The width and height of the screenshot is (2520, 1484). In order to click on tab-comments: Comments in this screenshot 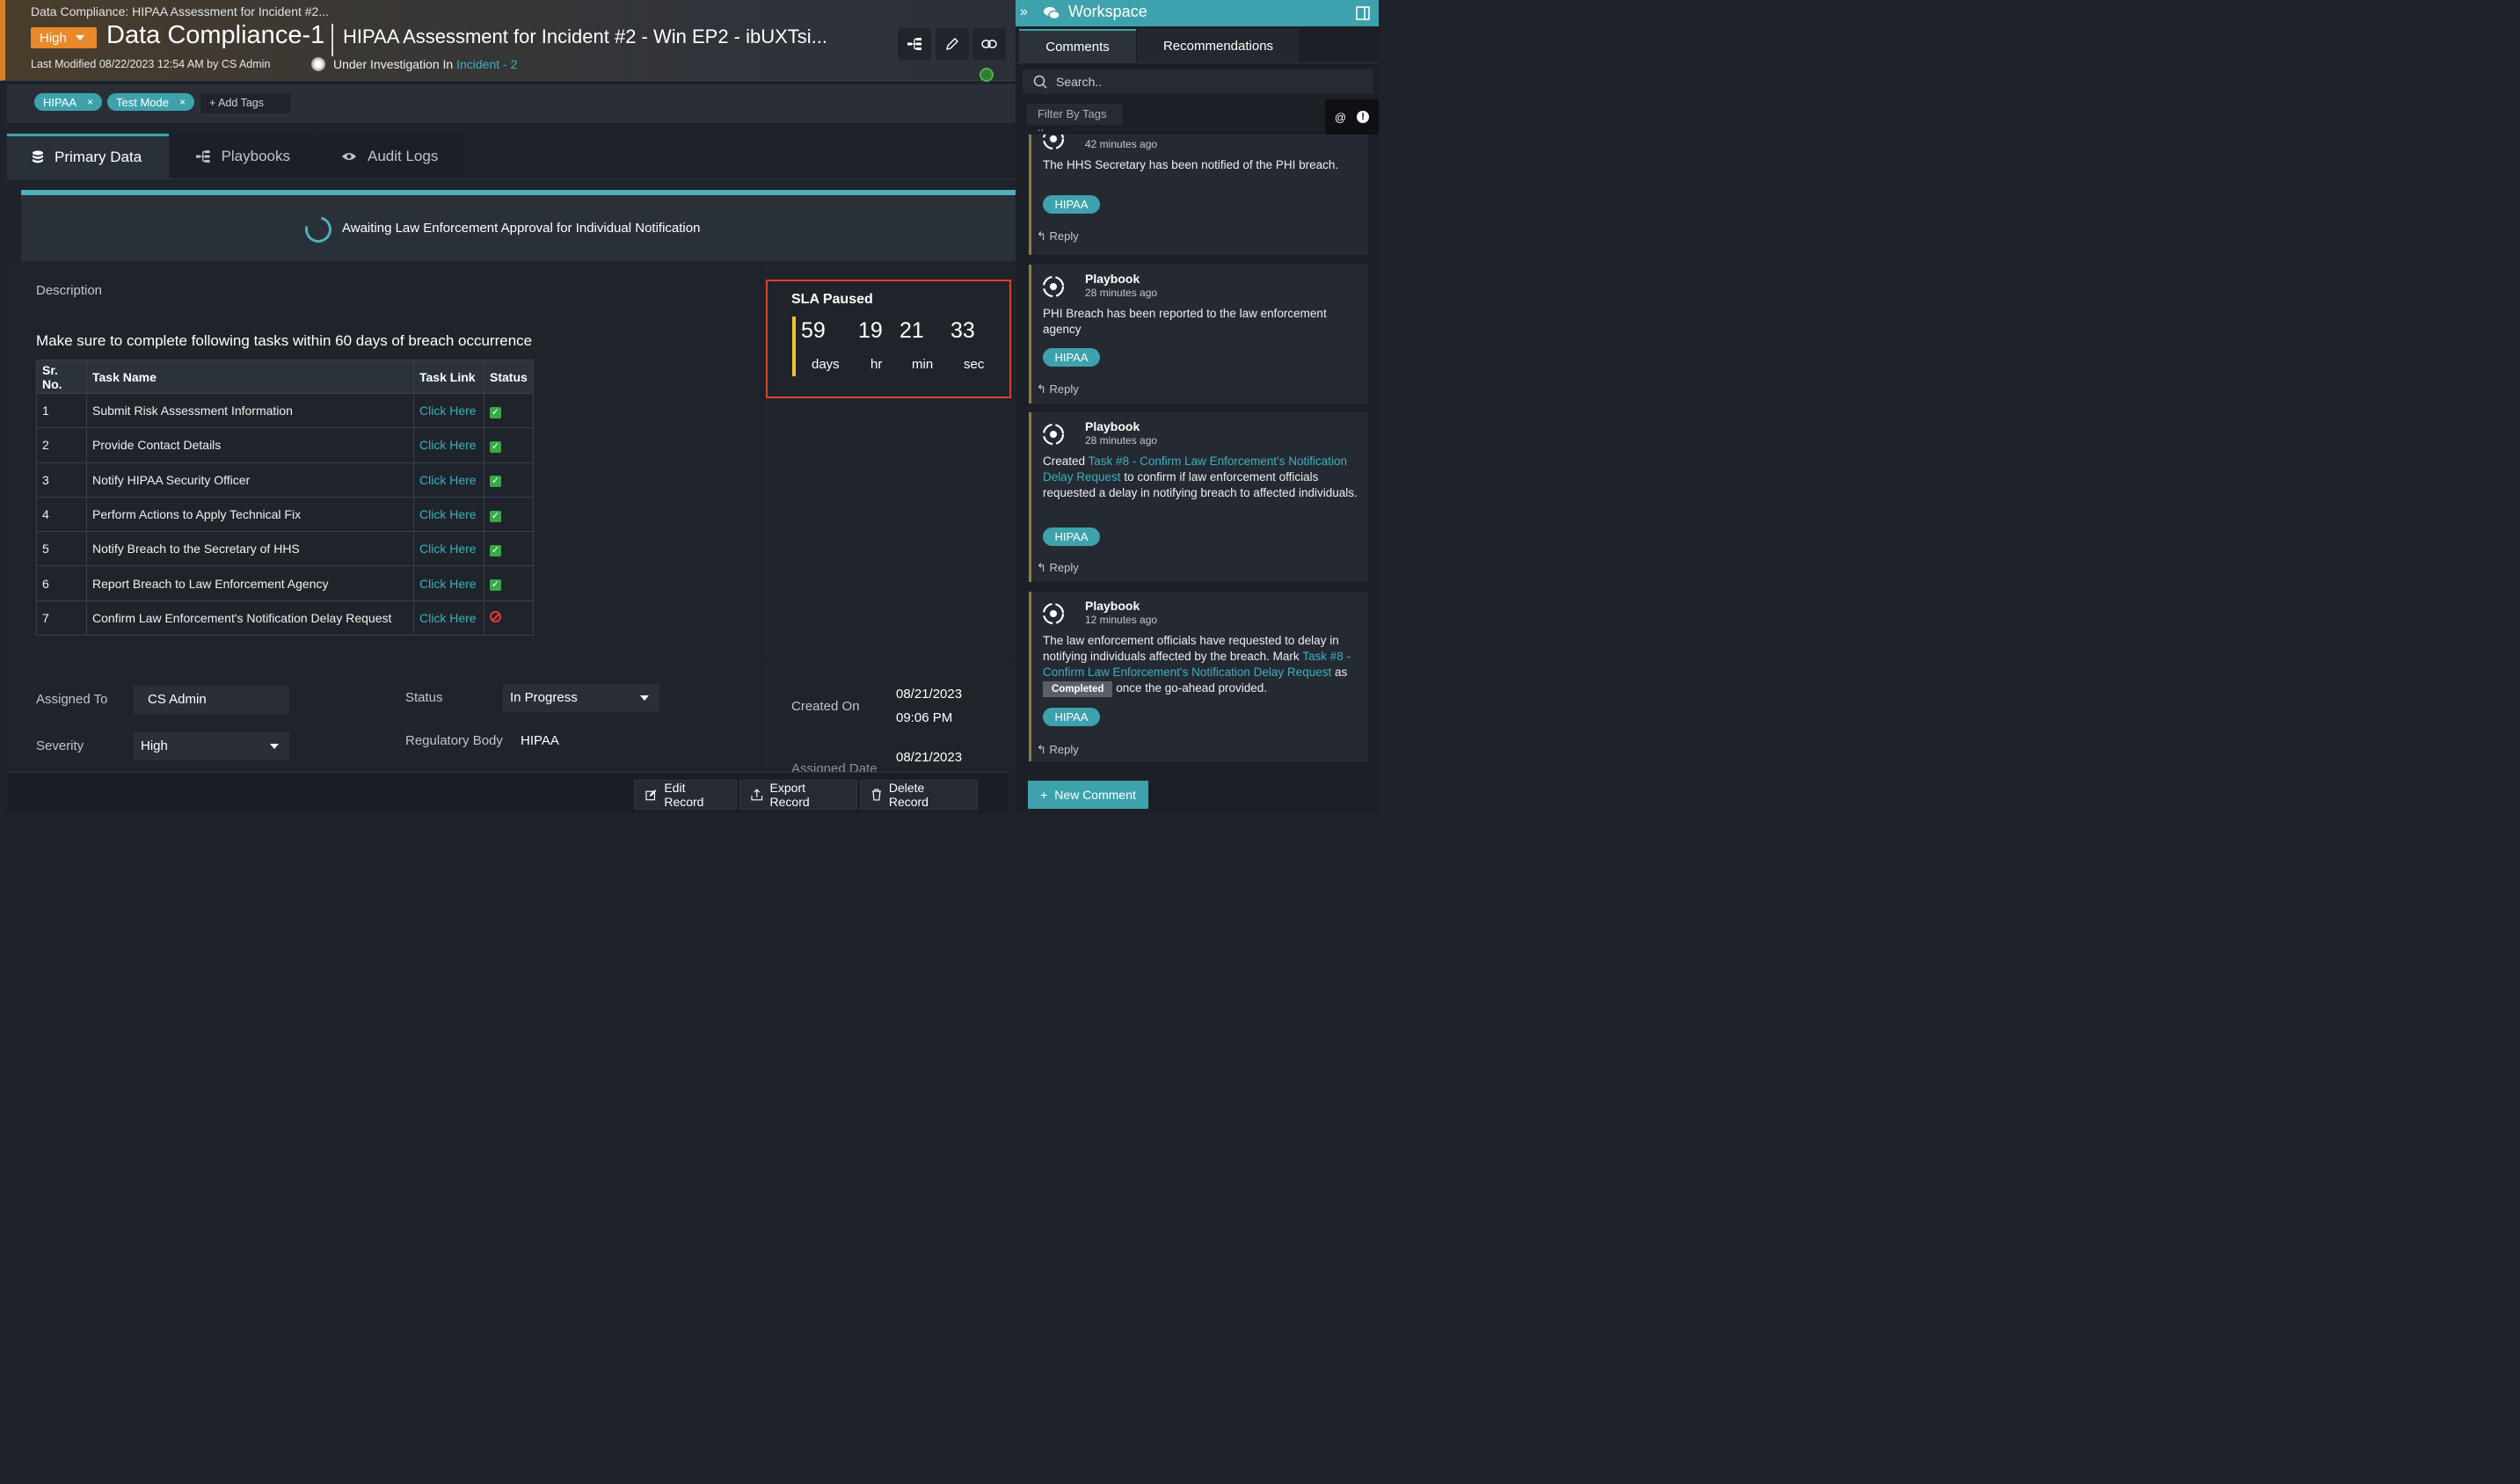, I will do `click(1077, 45)`.